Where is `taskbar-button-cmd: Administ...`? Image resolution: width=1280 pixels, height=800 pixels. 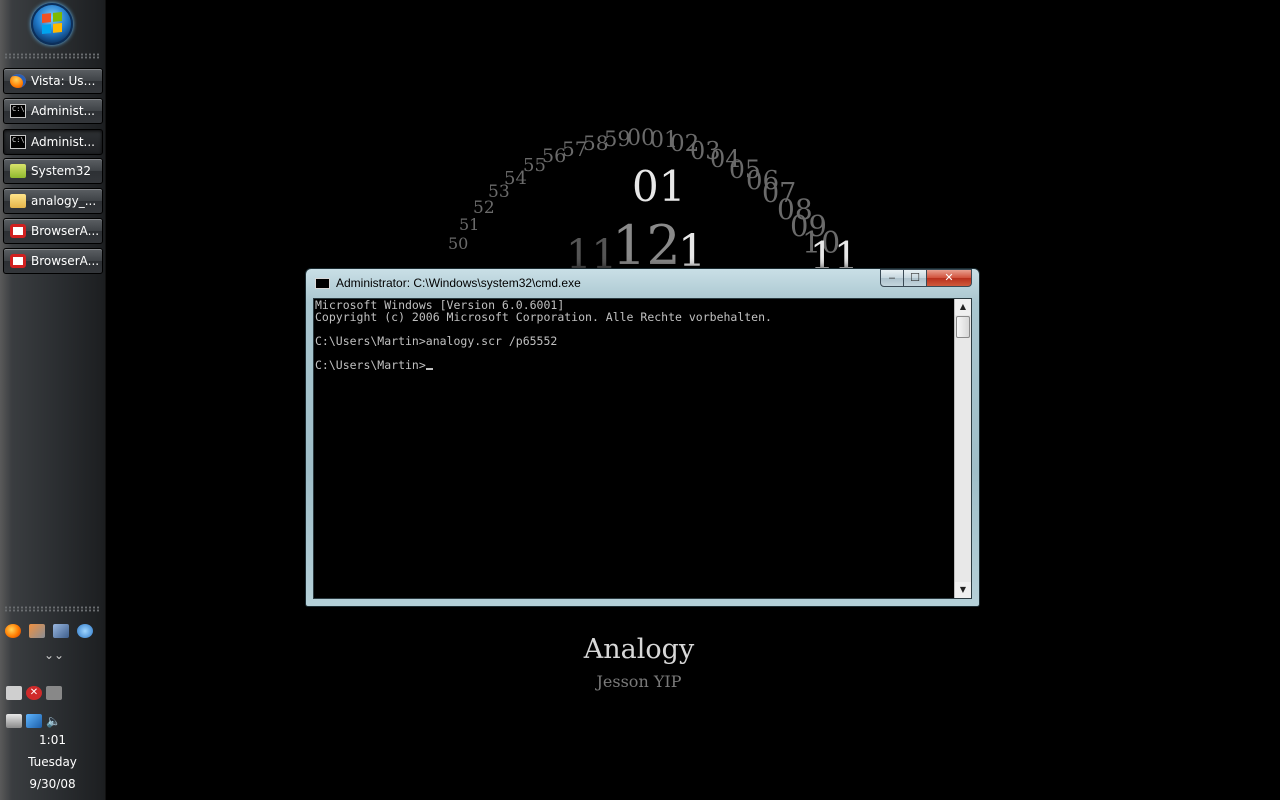 taskbar-button-cmd: Administ... is located at coordinates (53, 111).